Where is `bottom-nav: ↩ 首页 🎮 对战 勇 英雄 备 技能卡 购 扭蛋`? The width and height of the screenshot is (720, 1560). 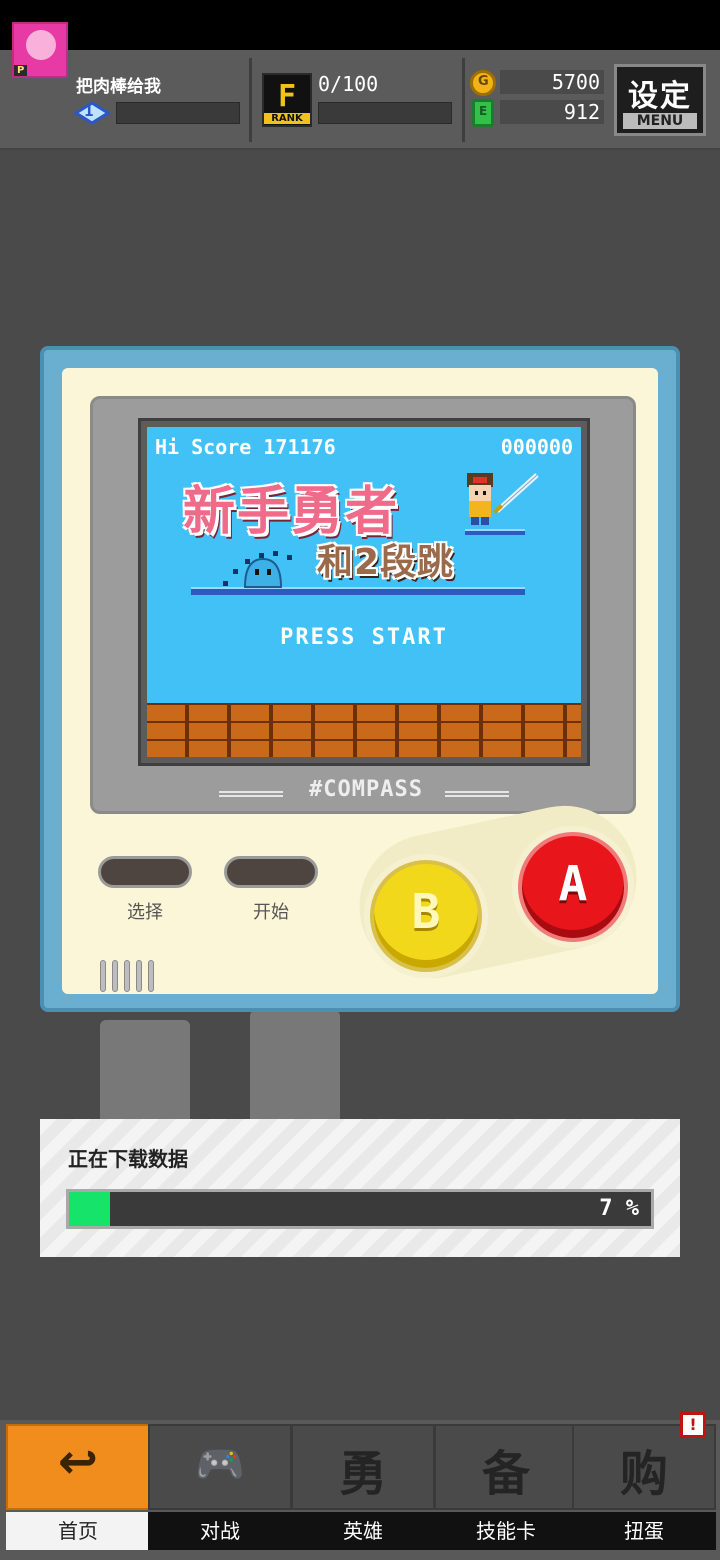 bottom-nav: ↩ 首页 🎮 对战 勇 英雄 备 技能卡 购 扭蛋 is located at coordinates (360, 1490).